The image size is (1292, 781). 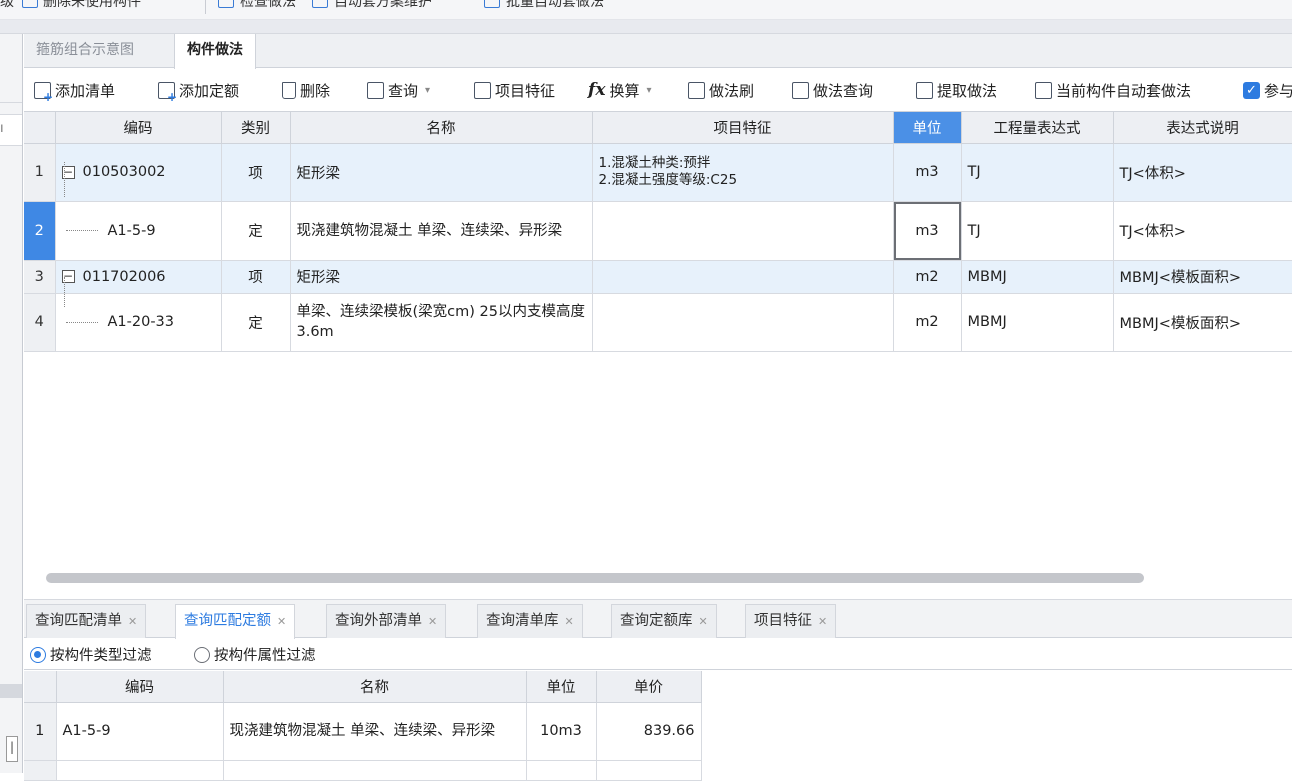 What do you see at coordinates (209, 90) in the screenshot?
I see `add-quota-label: 添加定额` at bounding box center [209, 90].